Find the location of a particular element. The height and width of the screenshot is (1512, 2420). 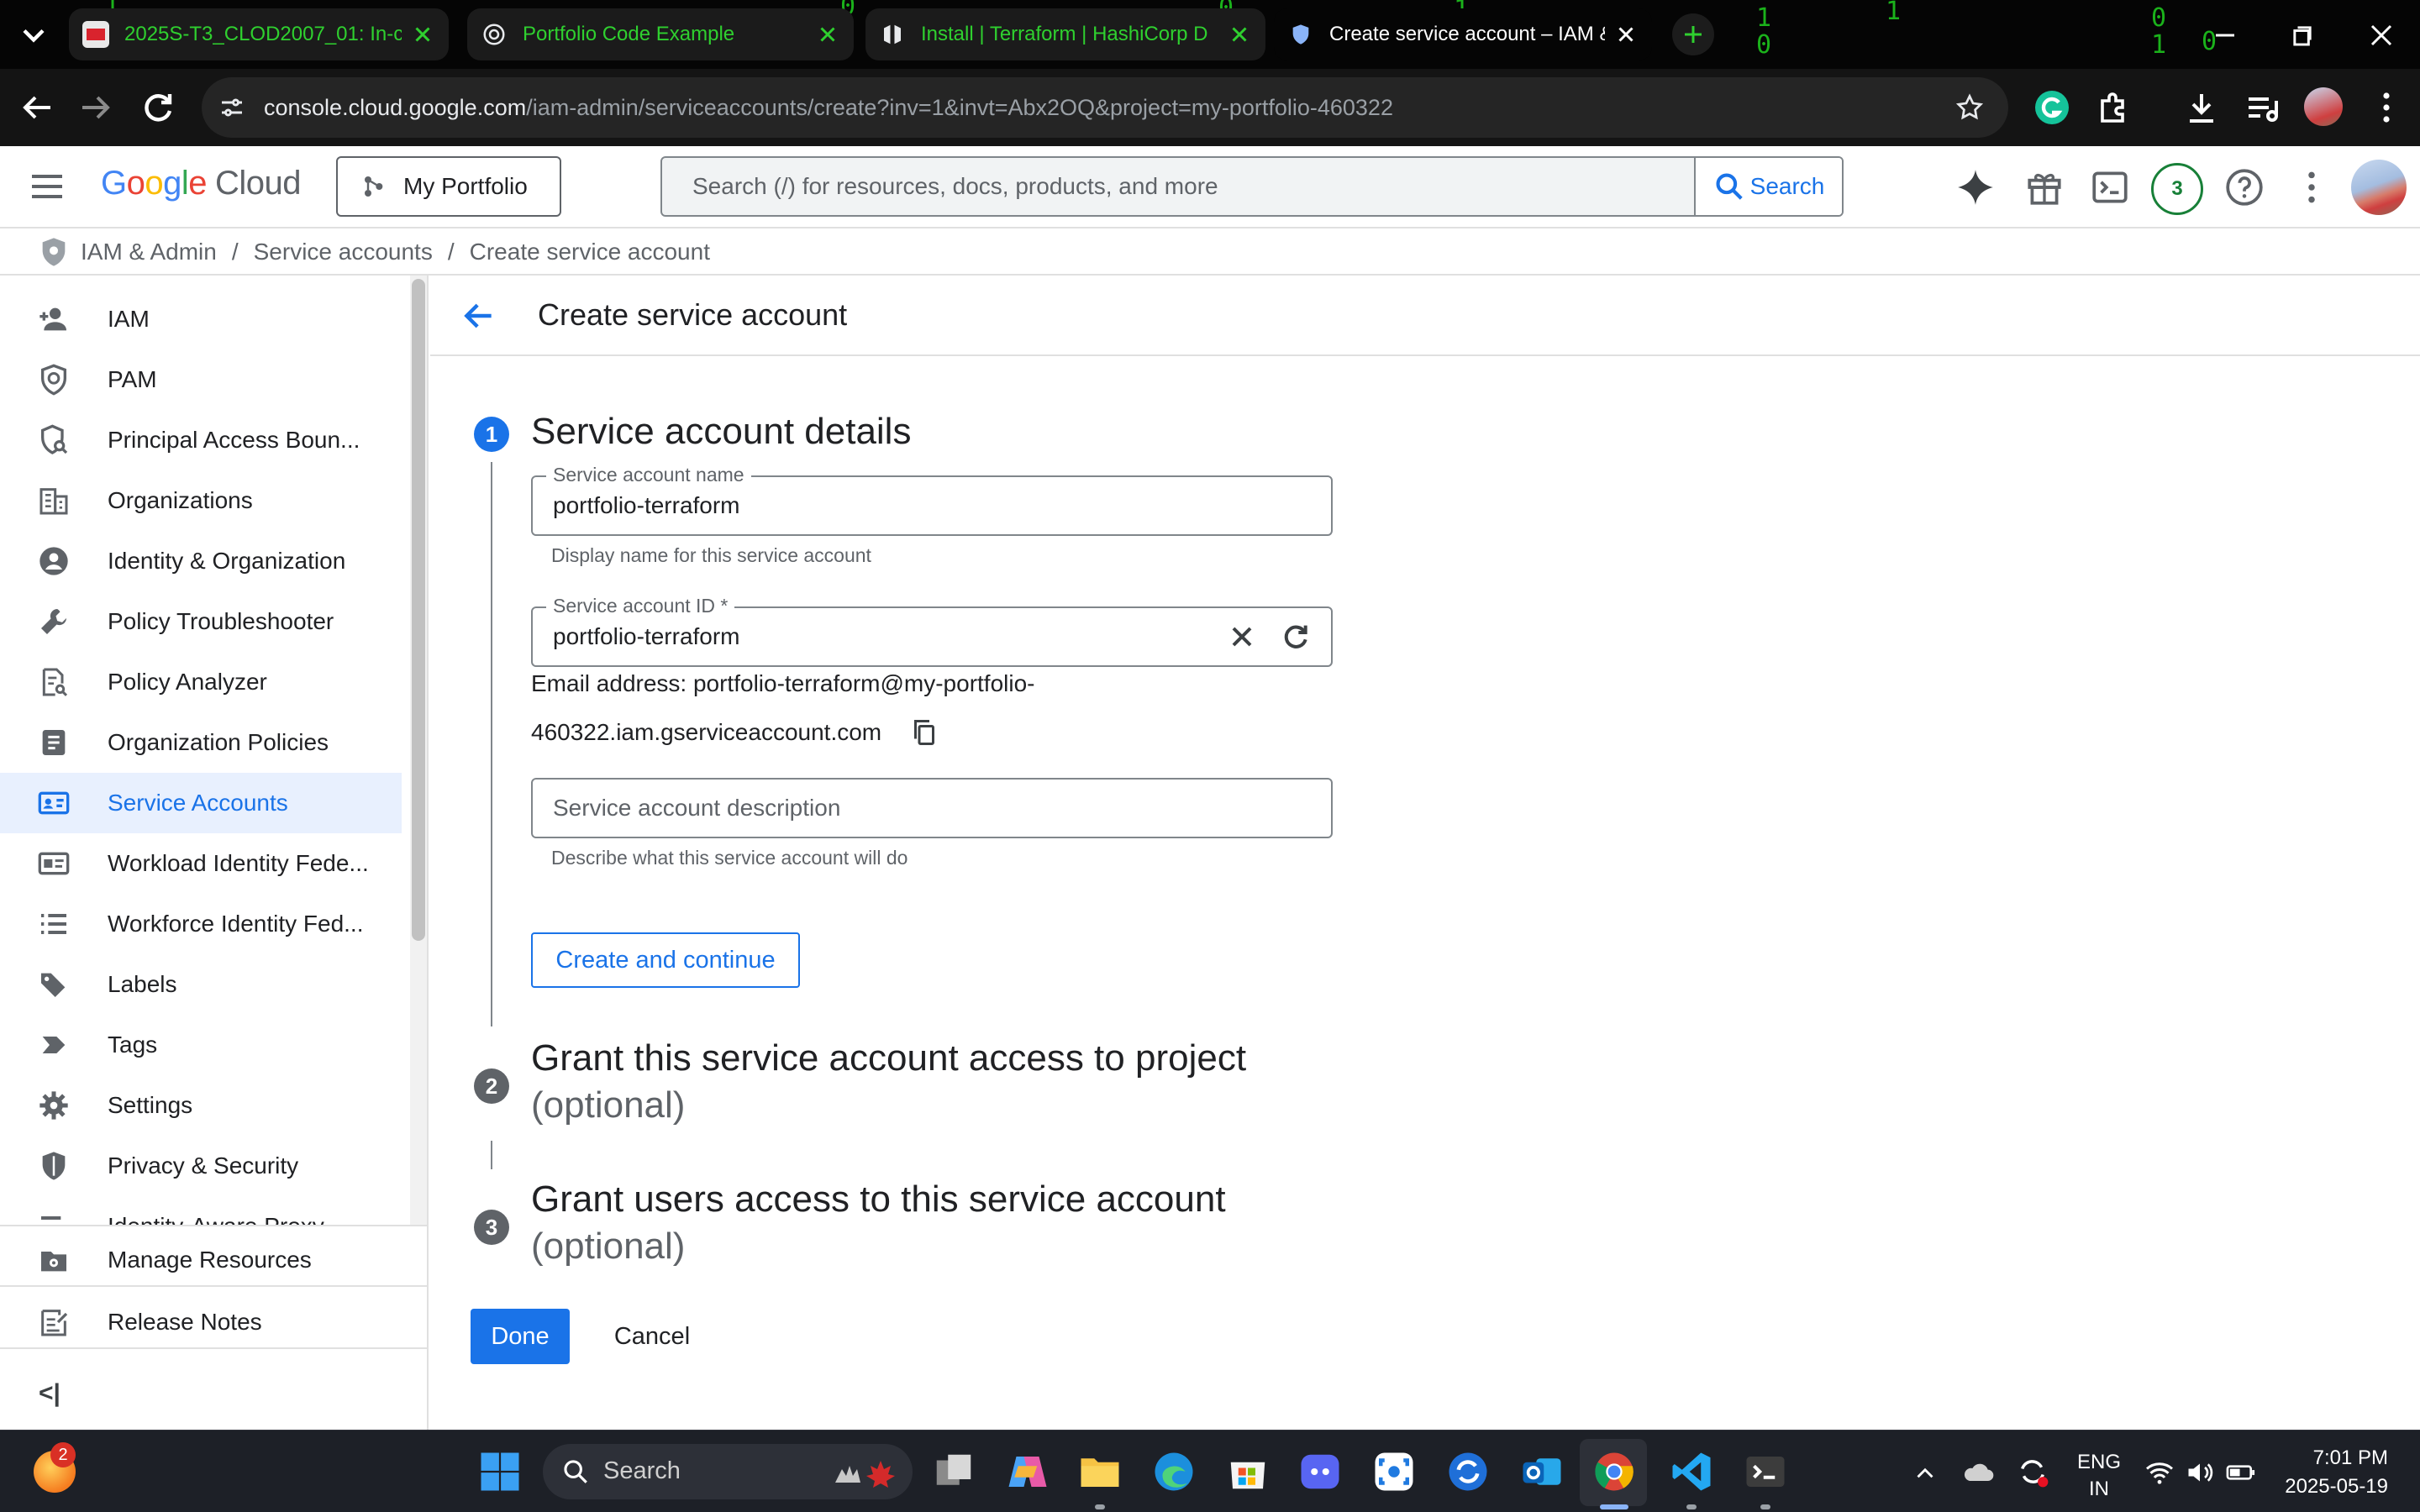

extensions-puzzle-icon is located at coordinates (2114, 107).